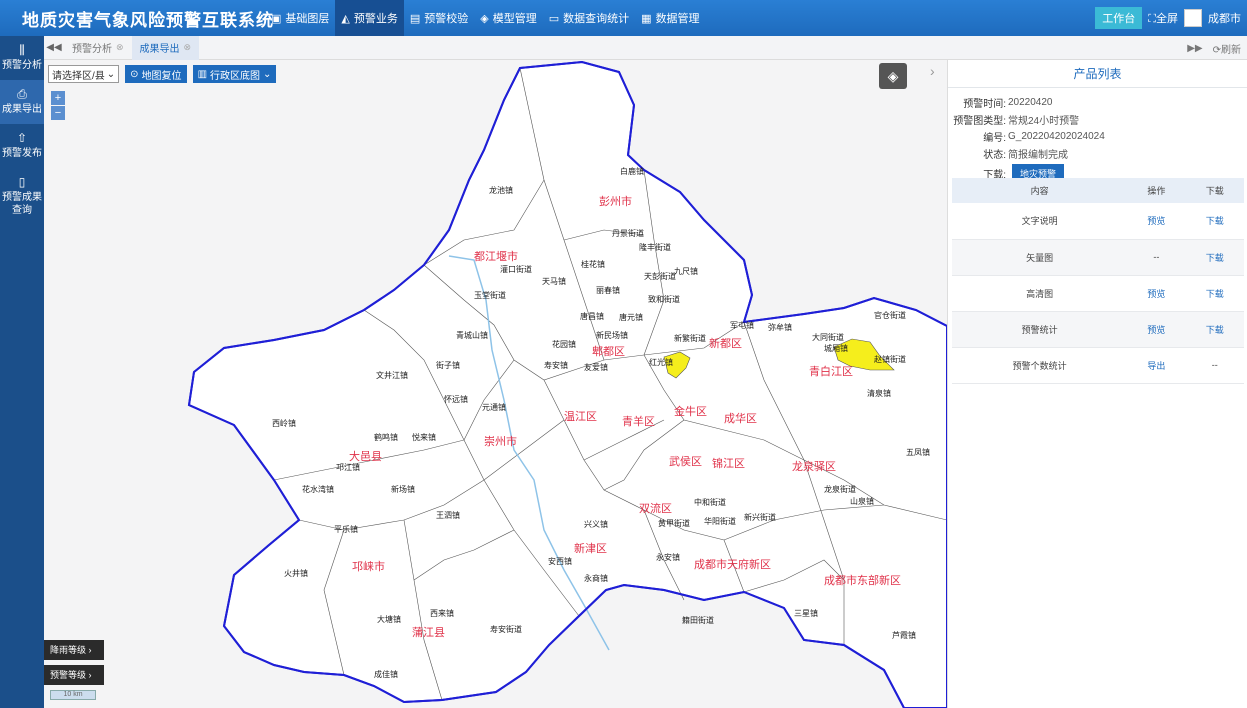 The image size is (1247, 708). Describe the element at coordinates (686, 271) in the screenshot. I see `town-label: 九尺镇` at that location.